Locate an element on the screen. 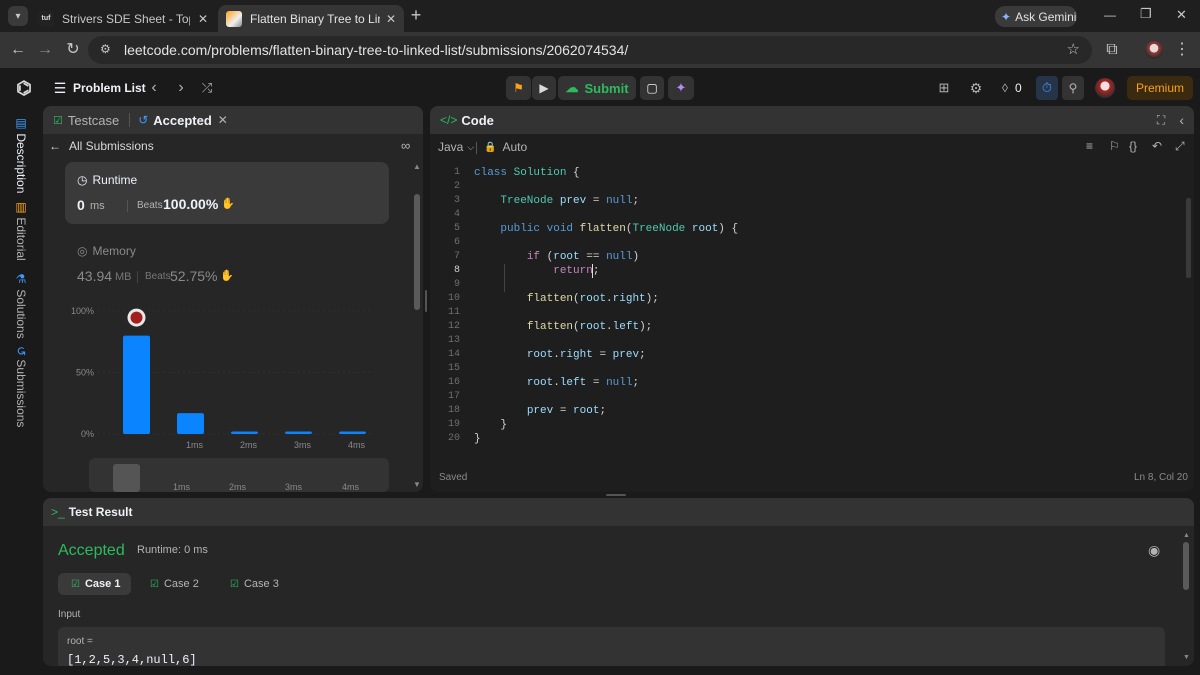  maximize-button: ❐ is located at coordinates (1146, 14).